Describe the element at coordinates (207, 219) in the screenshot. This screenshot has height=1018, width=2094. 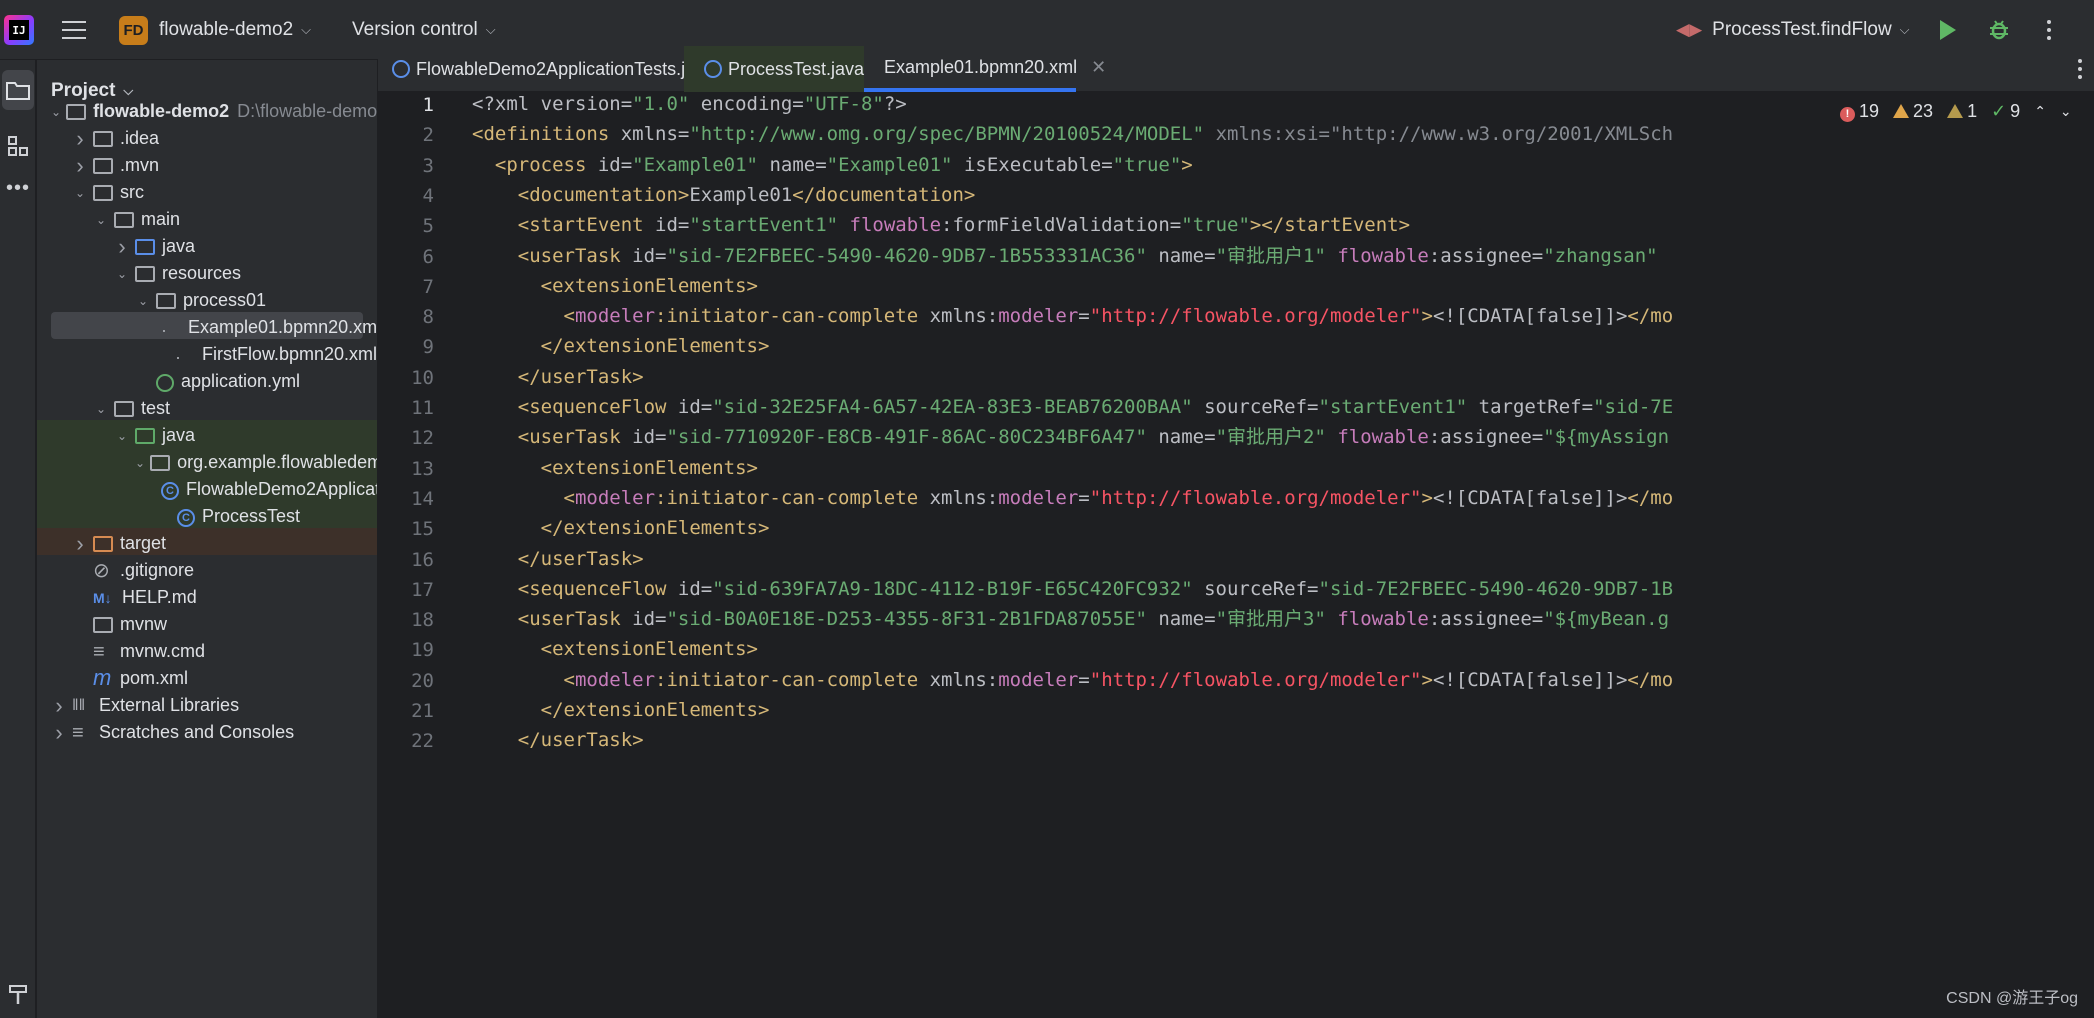
I see `tree-item: ⌄ main` at that location.